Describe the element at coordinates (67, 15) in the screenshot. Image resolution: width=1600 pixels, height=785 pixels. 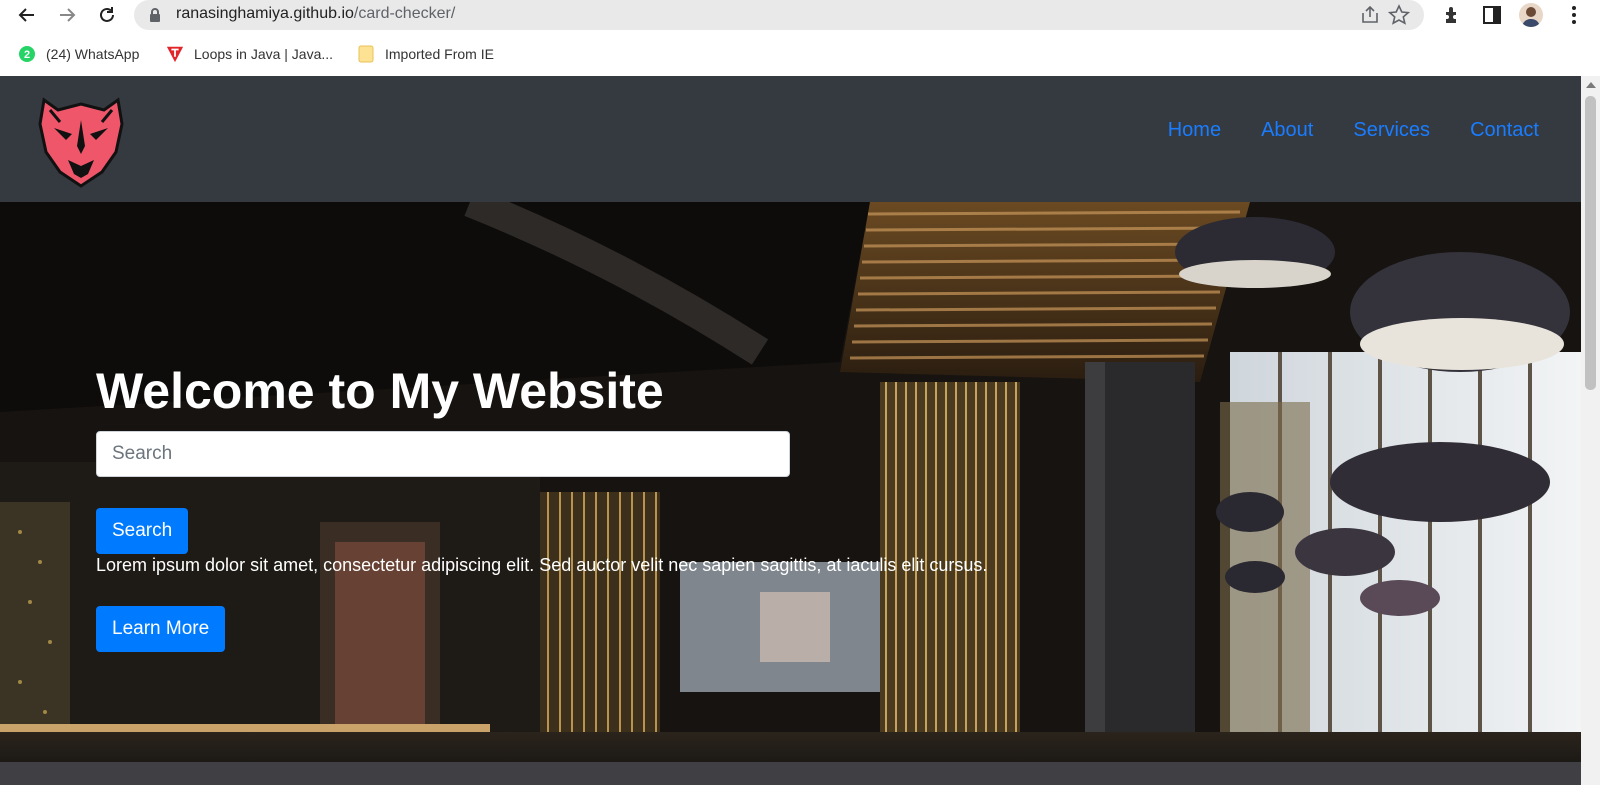
I see `forward-icon` at that location.